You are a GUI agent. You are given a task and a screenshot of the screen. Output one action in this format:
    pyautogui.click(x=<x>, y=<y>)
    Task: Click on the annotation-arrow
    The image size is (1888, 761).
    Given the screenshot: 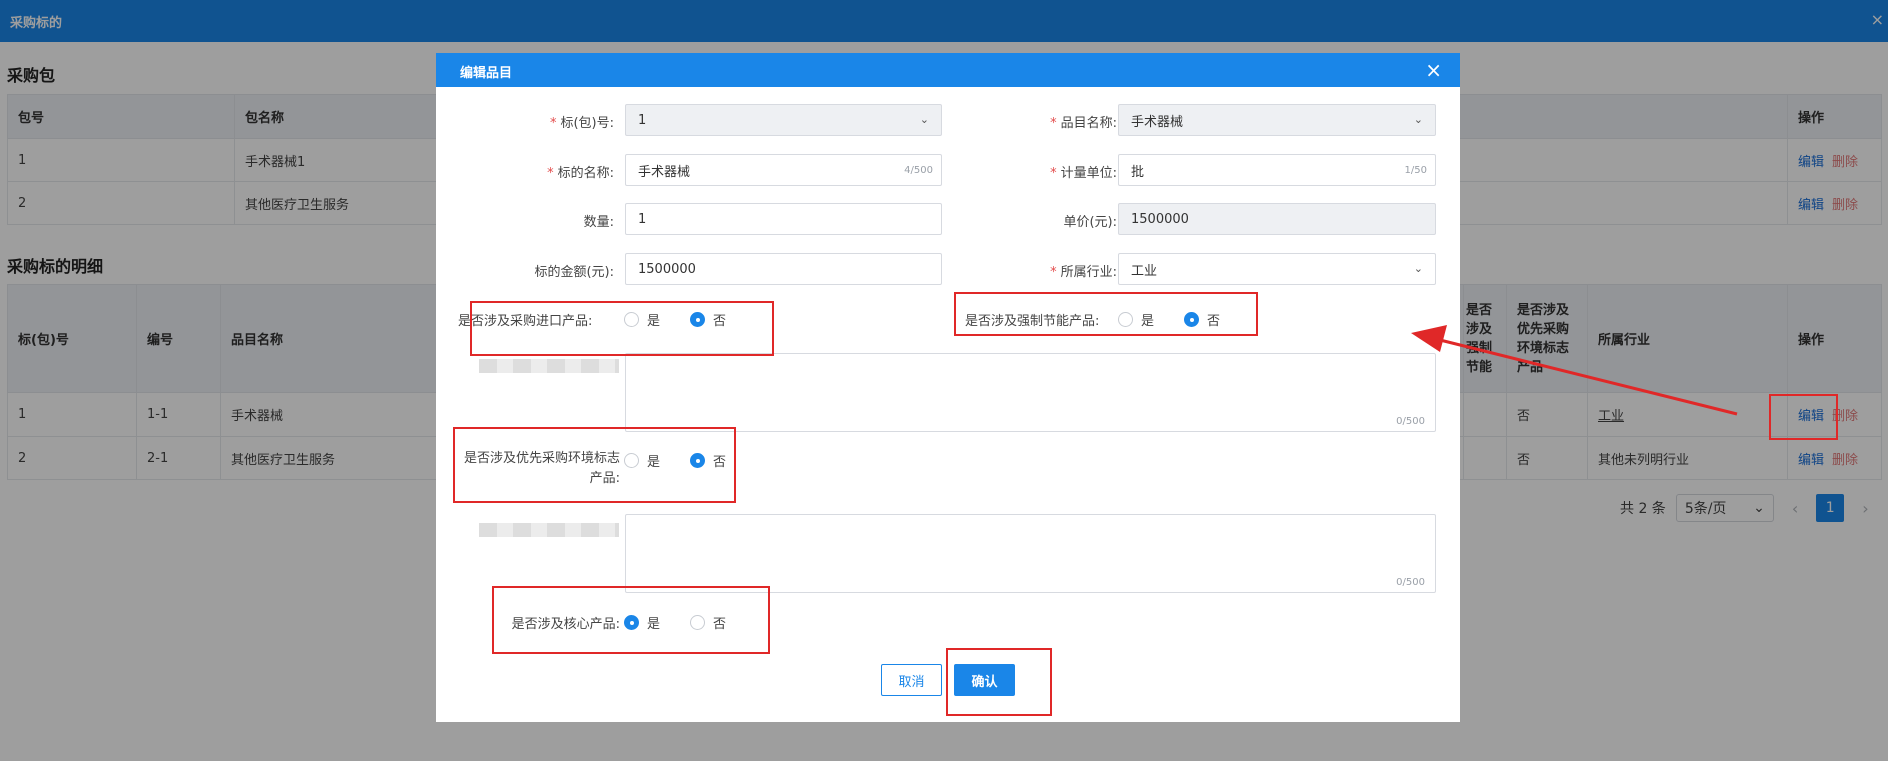 What is the action you would take?
    pyautogui.click(x=1574, y=370)
    